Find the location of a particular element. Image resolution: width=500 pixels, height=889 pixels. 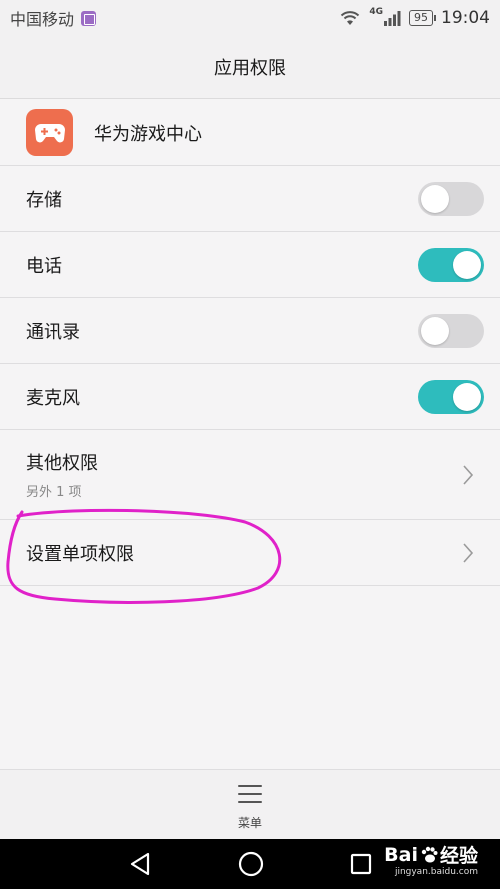

other-permissions-row: 其他权限 另外 1 项 is located at coordinates (250, 475).